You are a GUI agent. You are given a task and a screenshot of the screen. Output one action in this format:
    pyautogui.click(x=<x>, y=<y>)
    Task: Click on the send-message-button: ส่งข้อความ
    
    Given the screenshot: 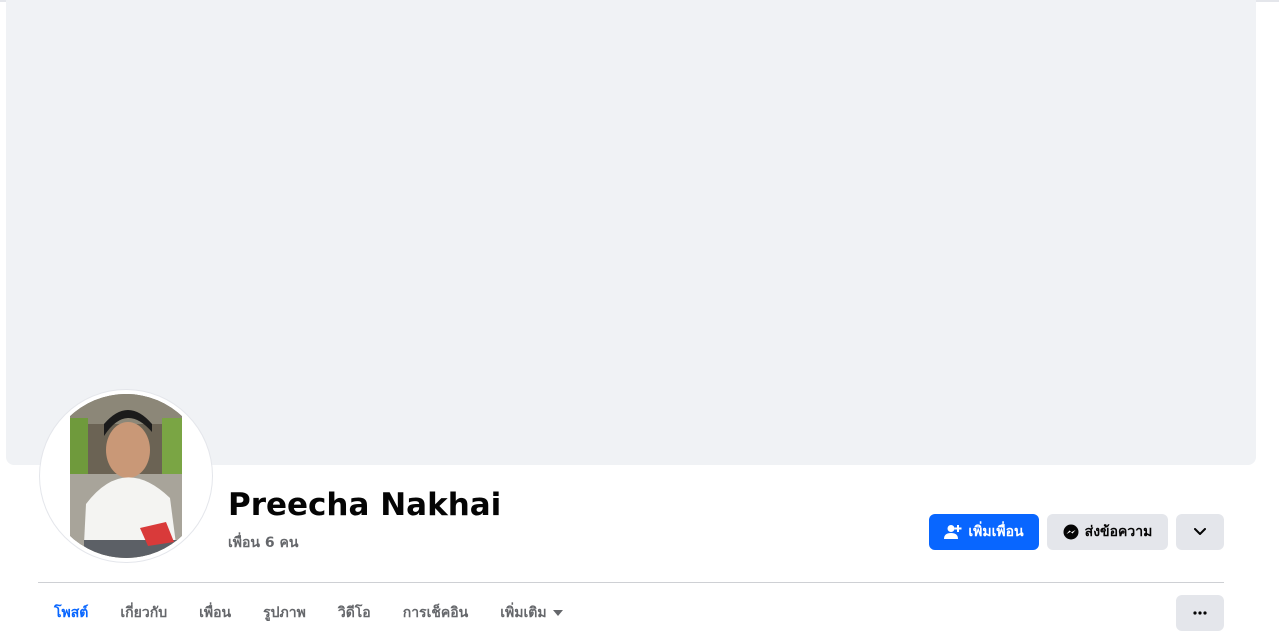 What is the action you would take?
    pyautogui.click(x=1107, y=532)
    